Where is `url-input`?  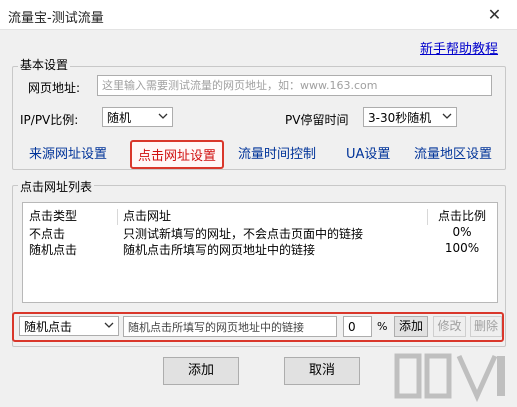
url-input is located at coordinates (294, 85).